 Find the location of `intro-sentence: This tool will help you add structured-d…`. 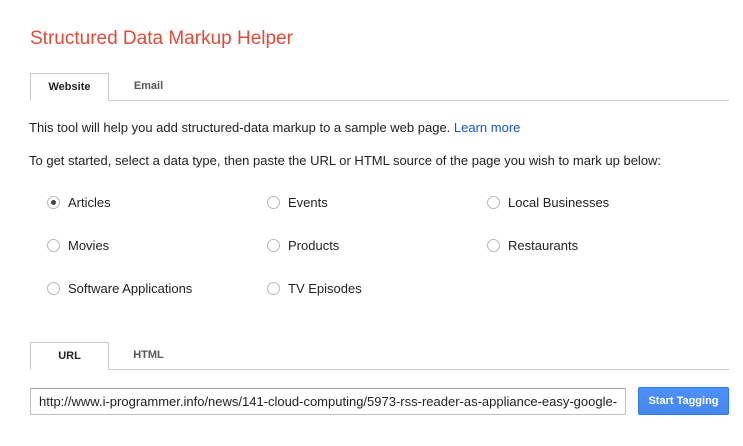

intro-sentence: This tool will help you add structured-d… is located at coordinates (240, 127).